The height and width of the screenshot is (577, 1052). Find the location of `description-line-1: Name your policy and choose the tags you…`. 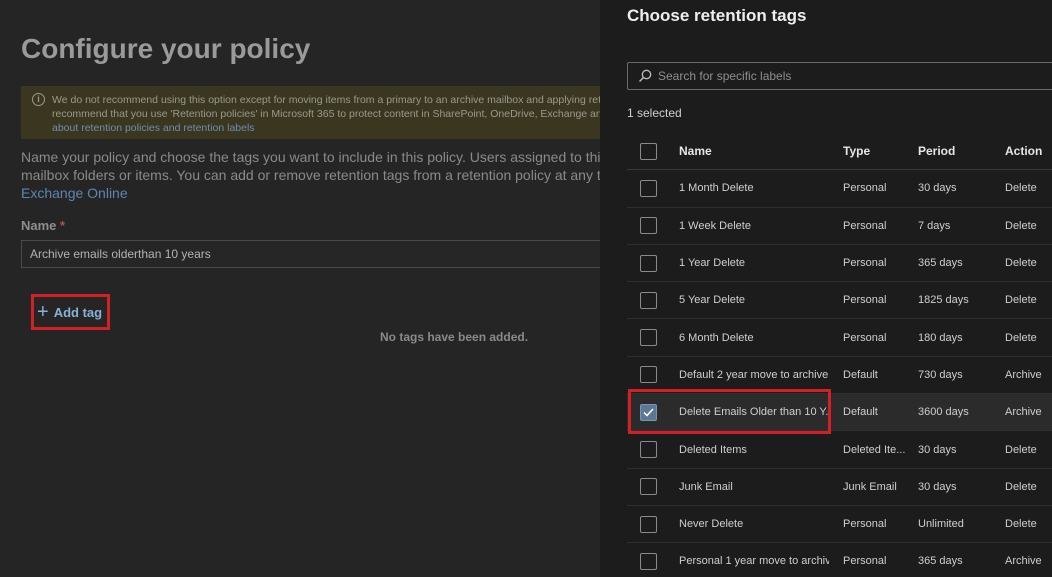

description-line-1: Name your policy and choose the tags you… is located at coordinates (310, 157).